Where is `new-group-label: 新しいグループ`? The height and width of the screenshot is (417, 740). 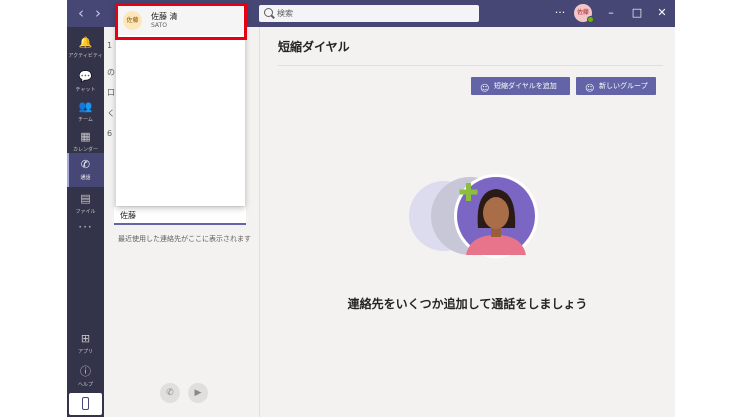 new-group-label: 新しいグループ is located at coordinates (623, 86).